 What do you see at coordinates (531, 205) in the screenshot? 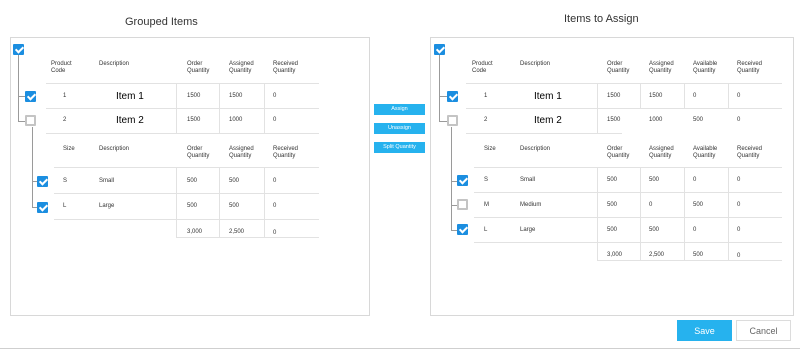
I see `cell-description: Medium` at bounding box center [531, 205].